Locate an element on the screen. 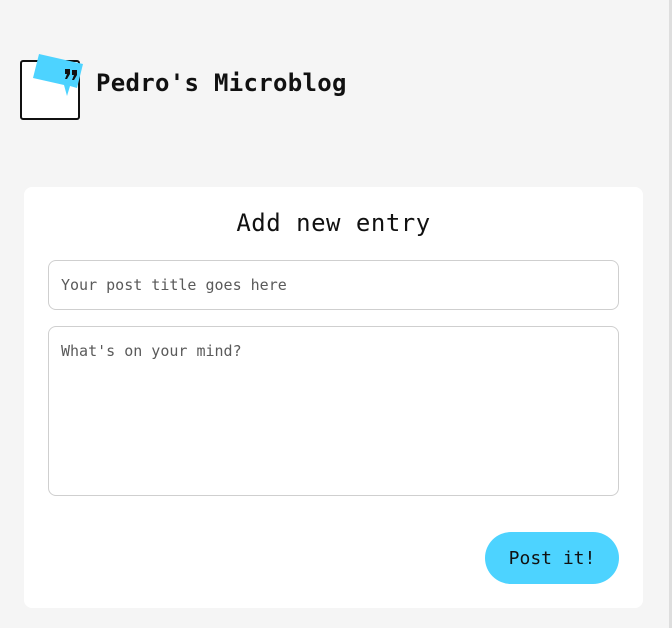  site-logo is located at coordinates (51, 87).